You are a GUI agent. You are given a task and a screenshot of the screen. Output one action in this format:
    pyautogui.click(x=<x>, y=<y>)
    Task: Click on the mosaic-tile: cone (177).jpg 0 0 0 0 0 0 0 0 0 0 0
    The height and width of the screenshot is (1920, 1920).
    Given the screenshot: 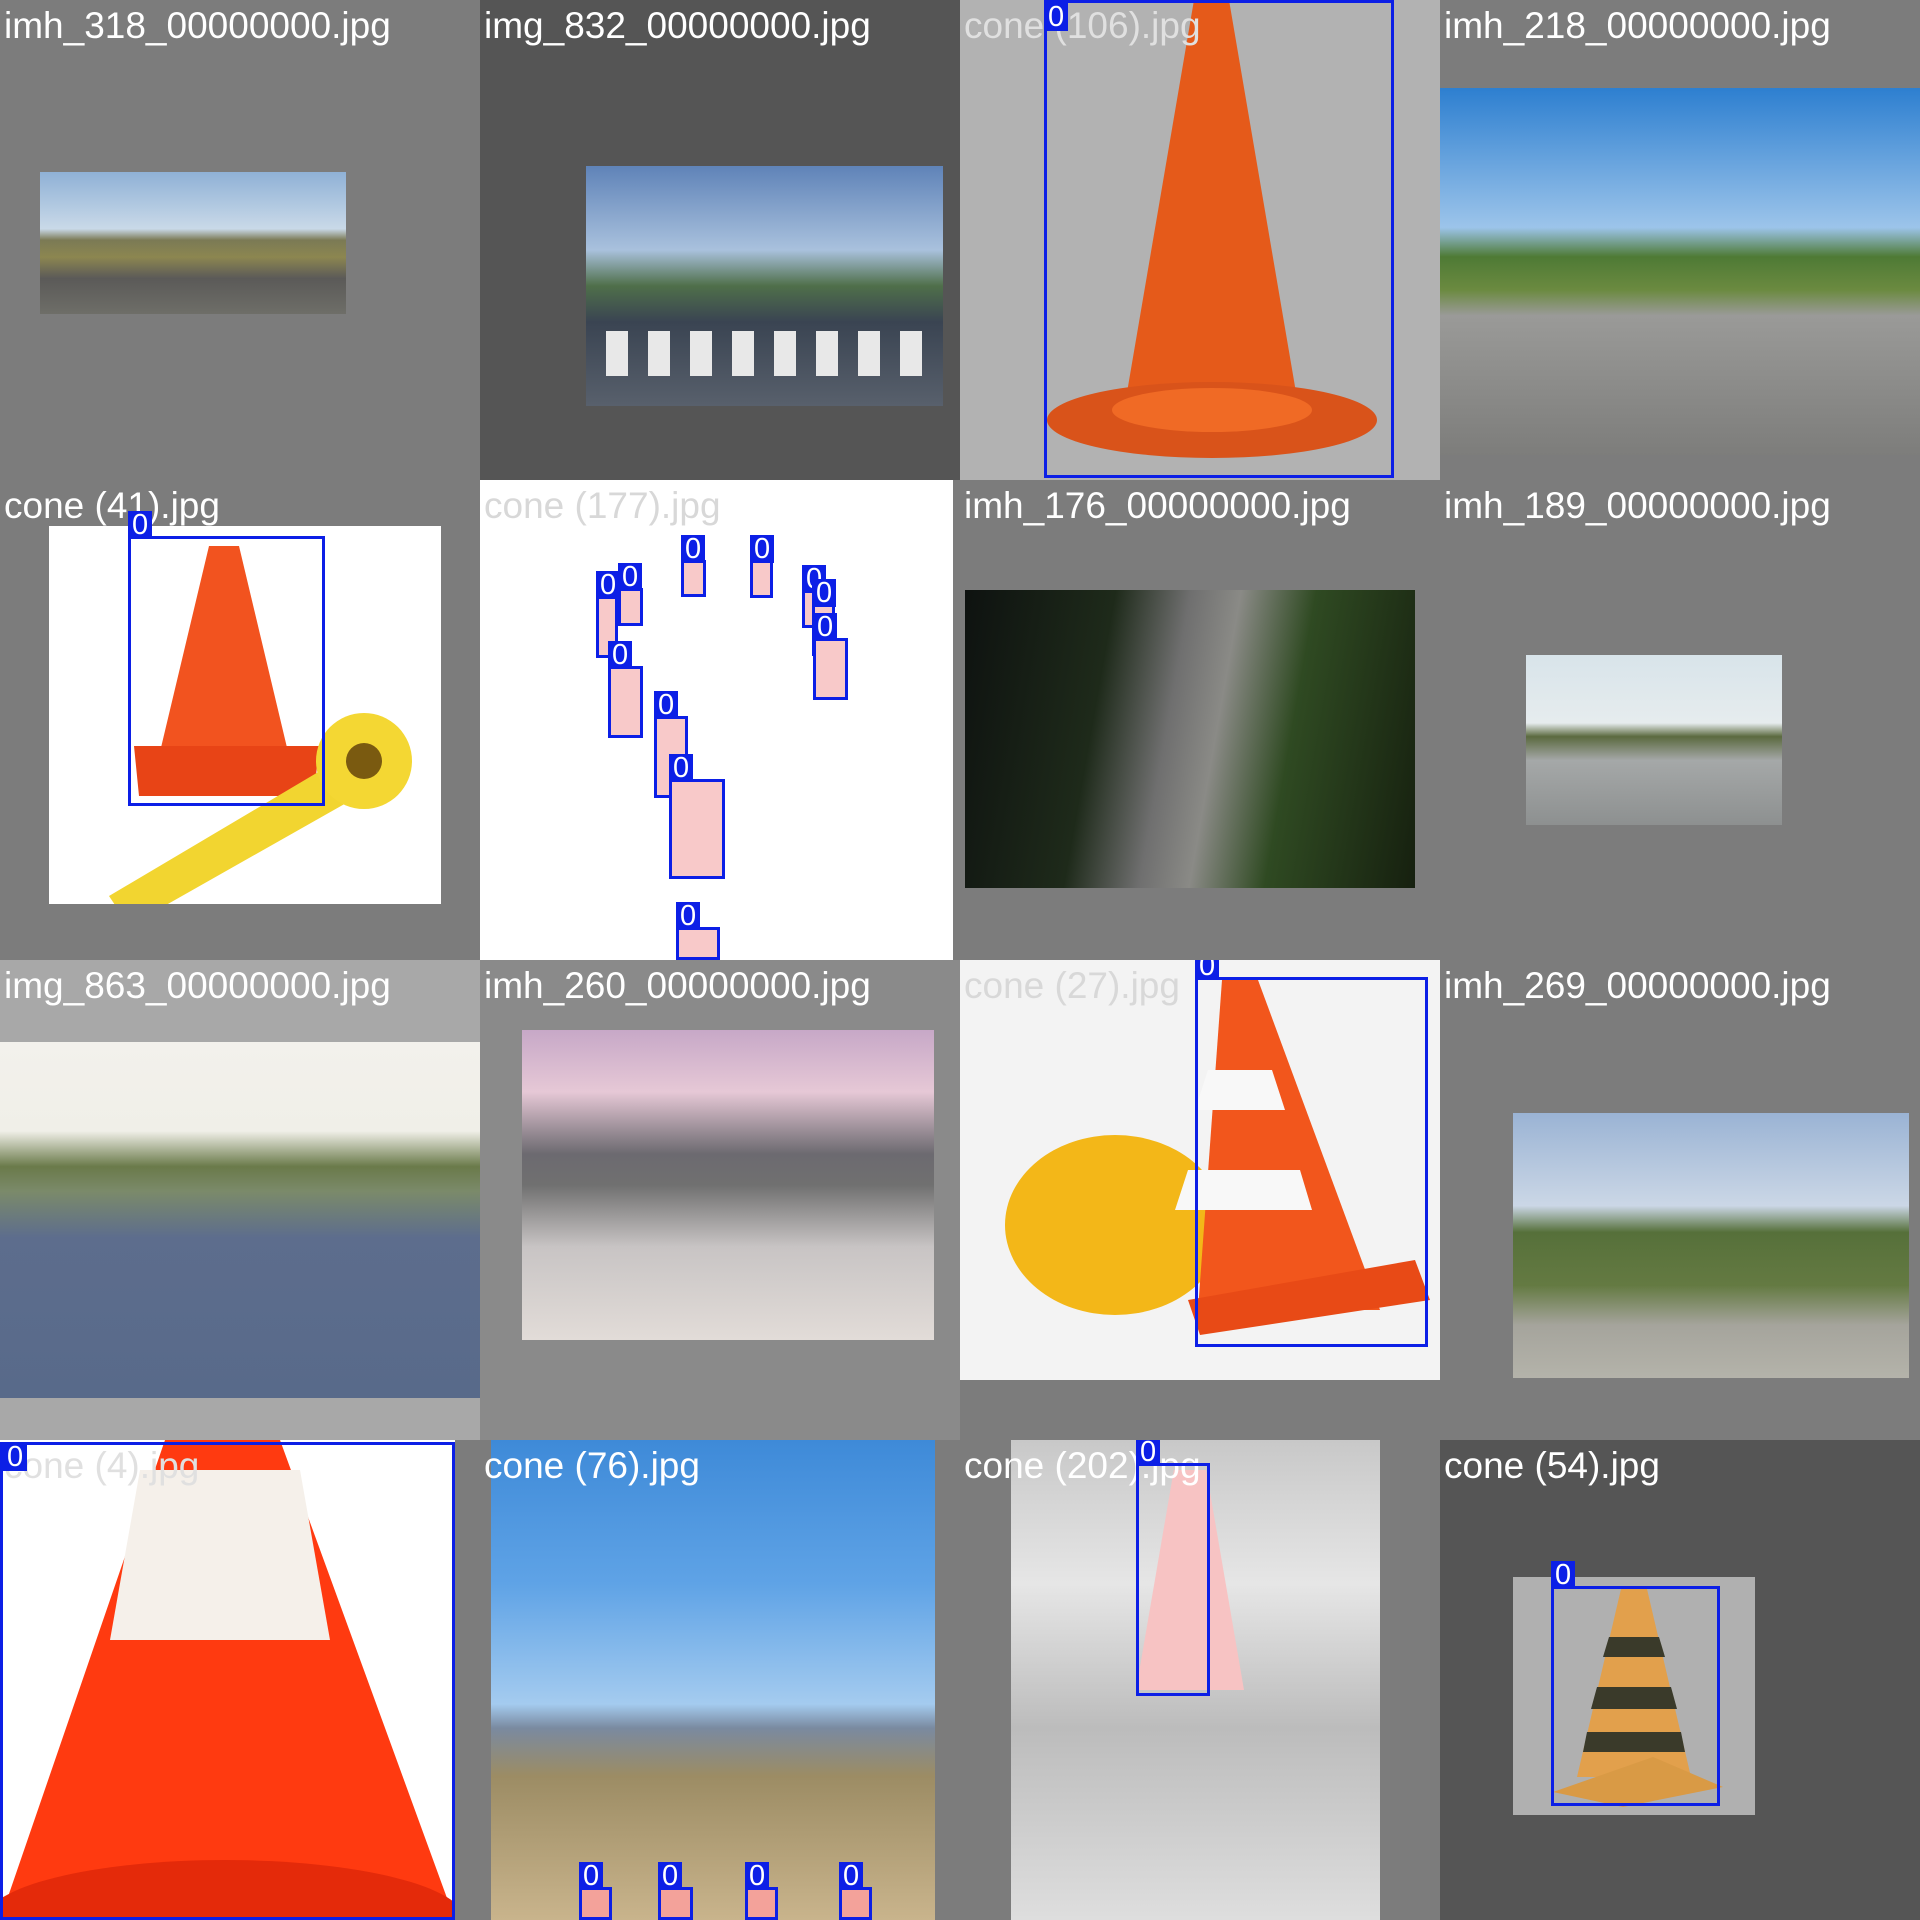 What is the action you would take?
    pyautogui.click(x=720, y=720)
    